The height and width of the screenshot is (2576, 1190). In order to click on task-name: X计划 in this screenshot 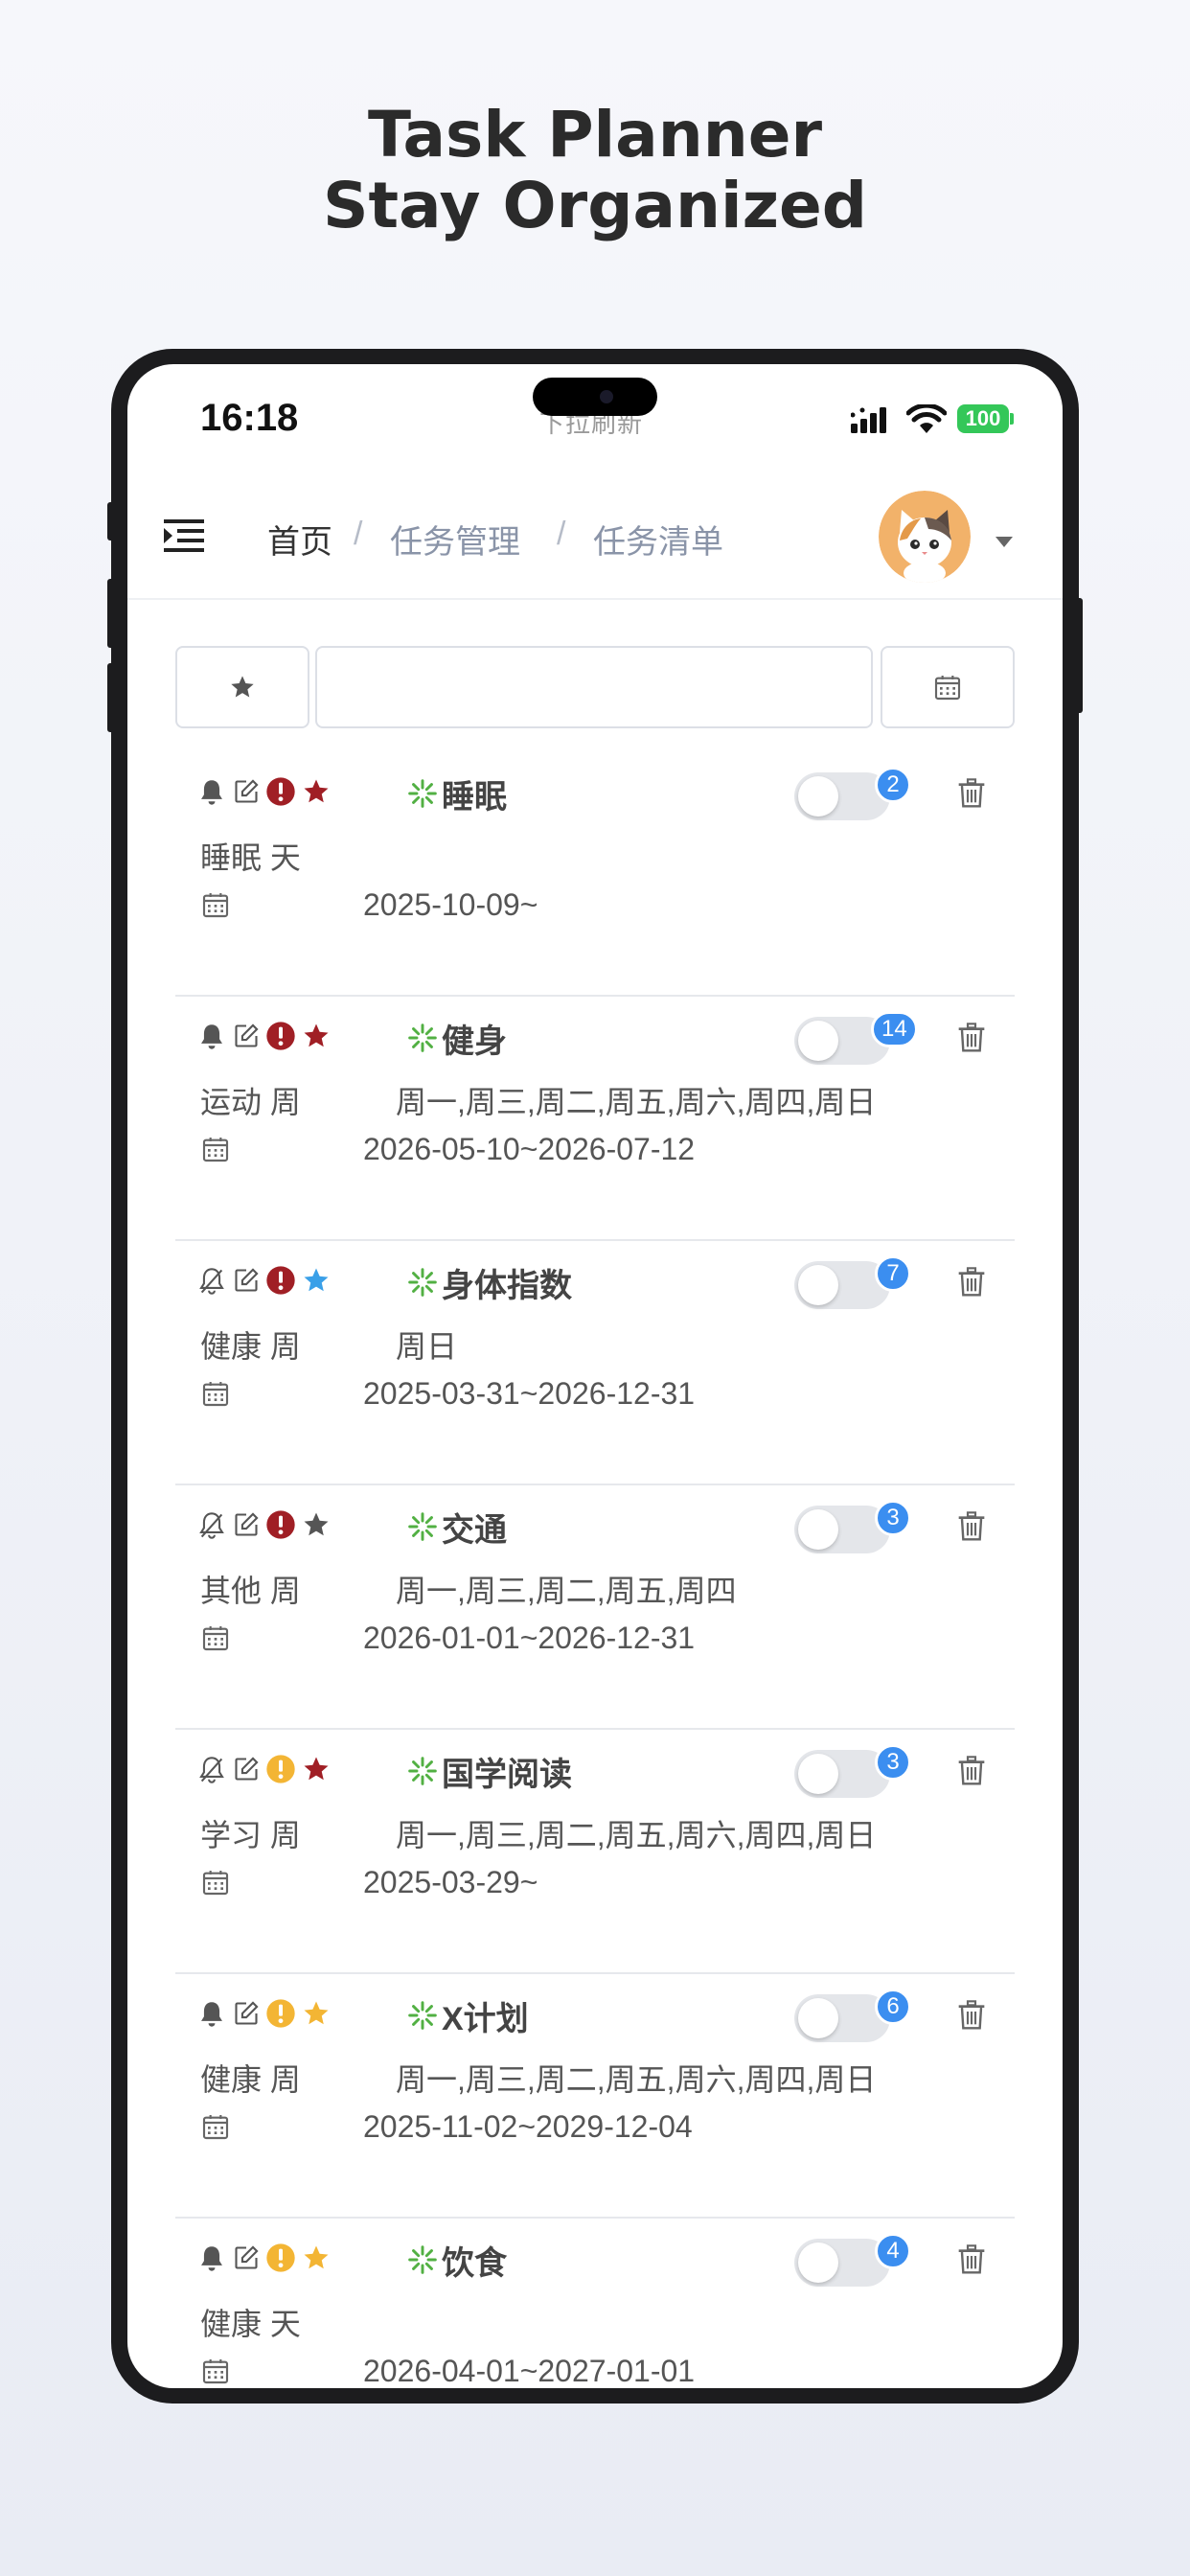, I will do `click(486, 2015)`.